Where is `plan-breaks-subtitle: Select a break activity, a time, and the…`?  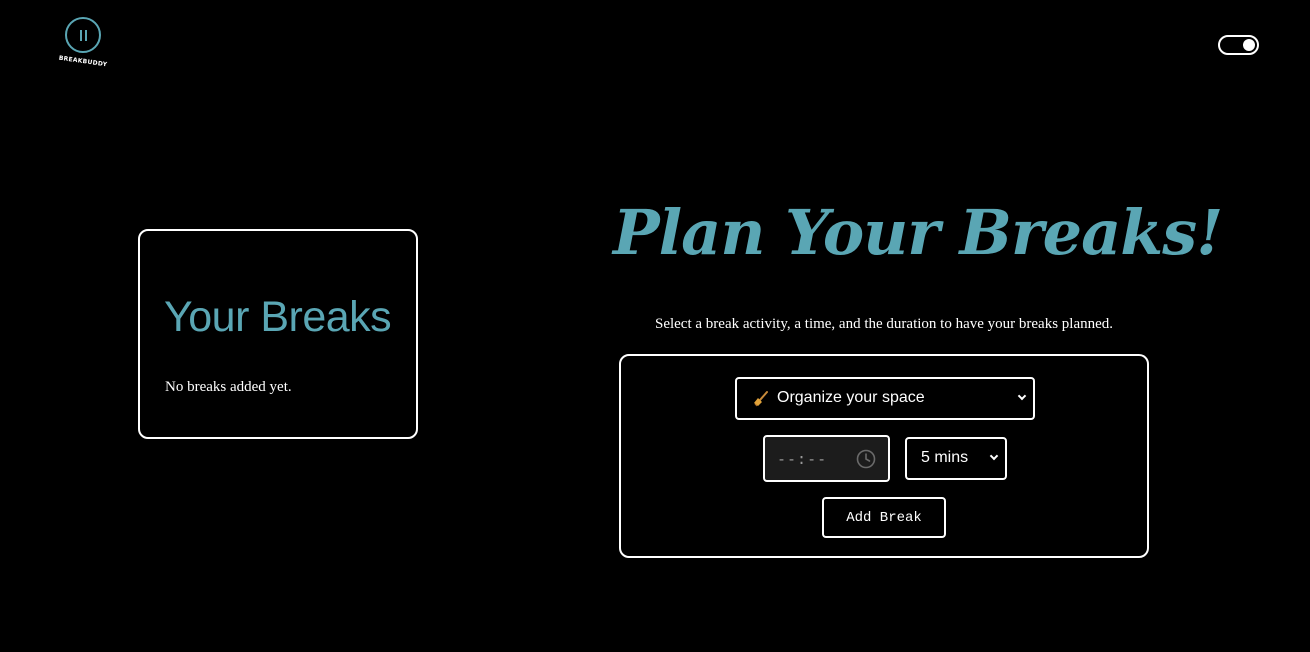 plan-breaks-subtitle: Select a break activity, a time, and the… is located at coordinates (884, 324).